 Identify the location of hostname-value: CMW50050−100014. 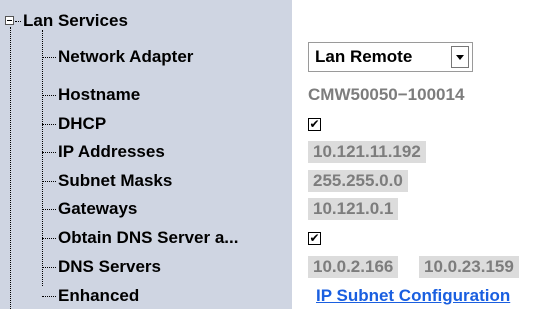
(386, 94).